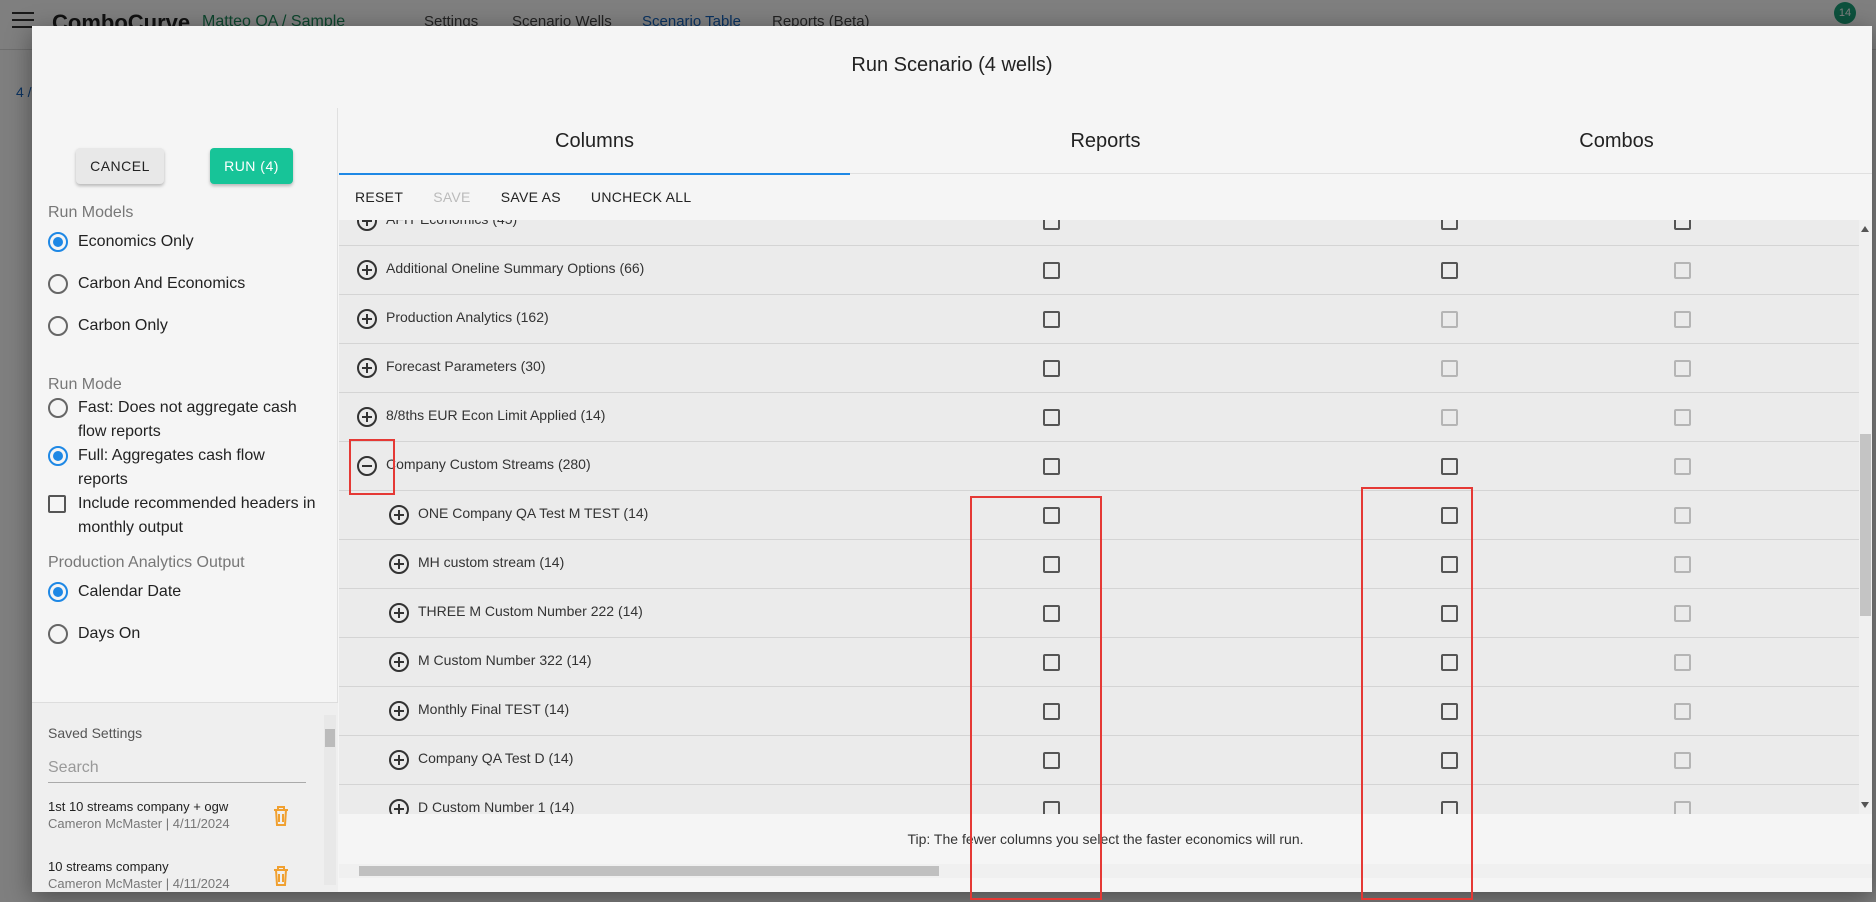  Describe the element at coordinates (367, 466) in the screenshot. I see `collapse-icon` at that location.